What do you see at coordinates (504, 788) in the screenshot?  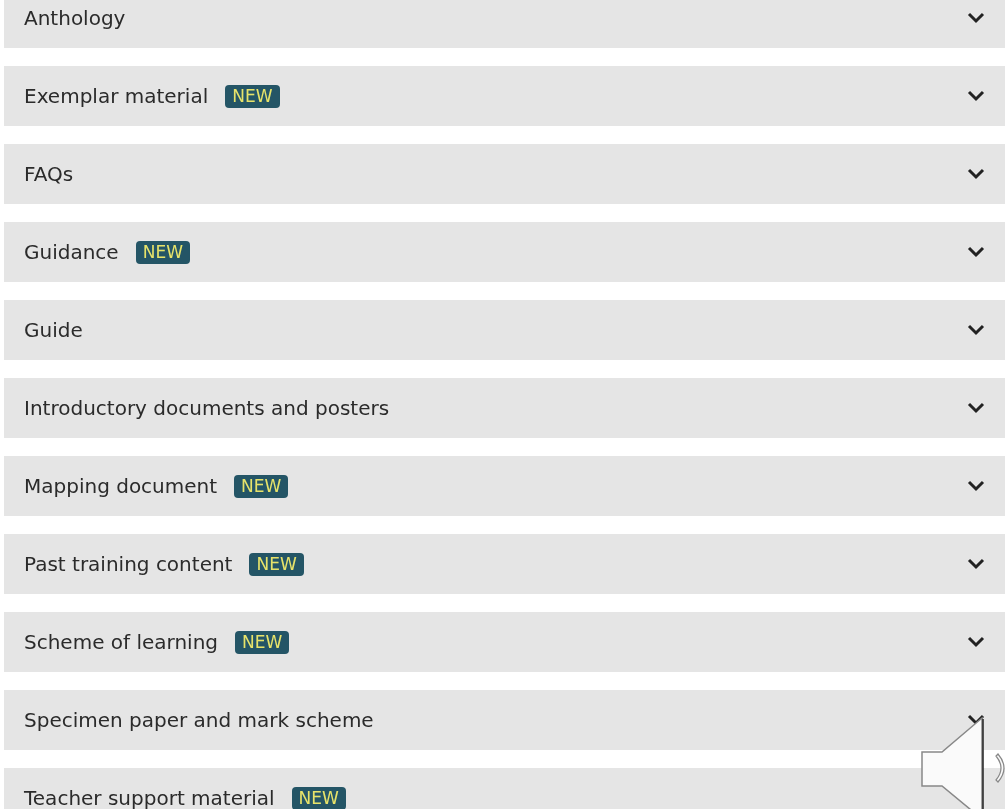 I see `accordion-header: Teacher support material NEW` at bounding box center [504, 788].